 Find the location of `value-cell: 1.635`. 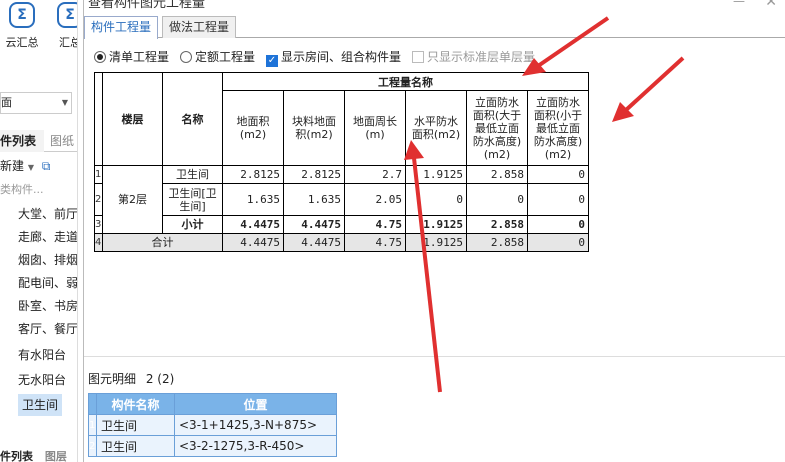

value-cell: 1.635 is located at coordinates (314, 199).